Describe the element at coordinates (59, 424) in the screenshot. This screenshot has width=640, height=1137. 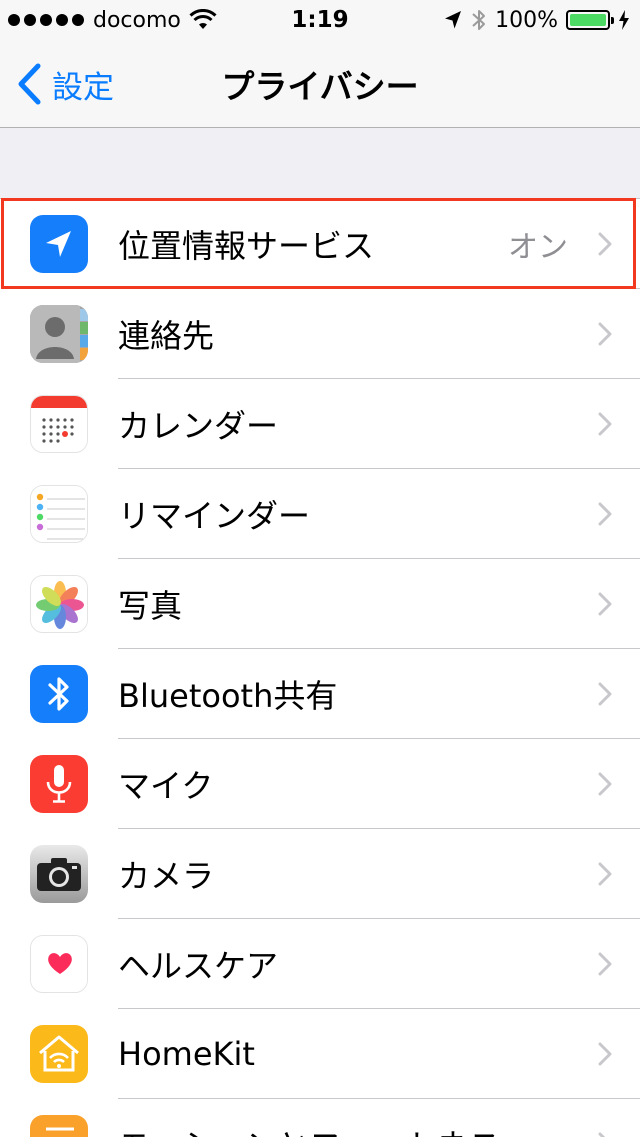
I see `calendar-icon` at that location.